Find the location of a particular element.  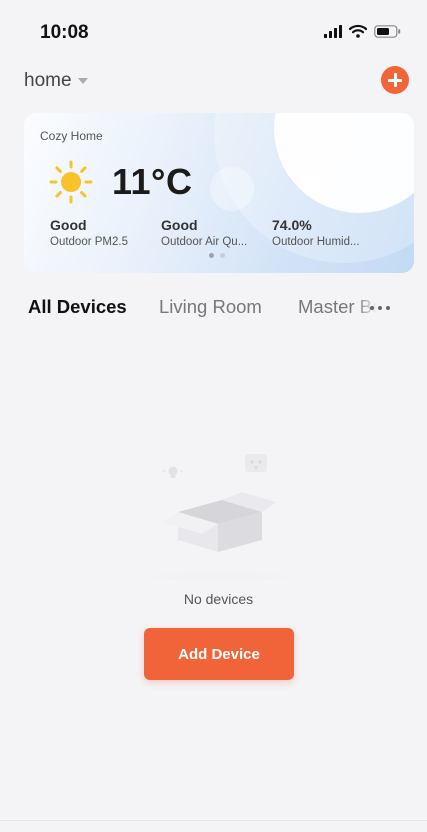

wifi-icon is located at coordinates (358, 31).